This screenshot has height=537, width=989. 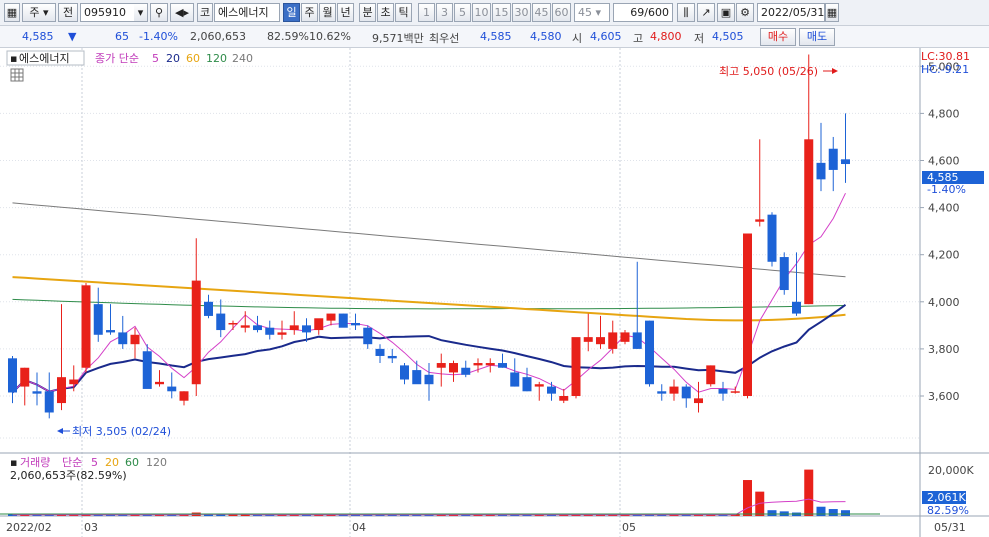 I want to click on volume-tag-pct: 82.59%, so click(x=948, y=510).